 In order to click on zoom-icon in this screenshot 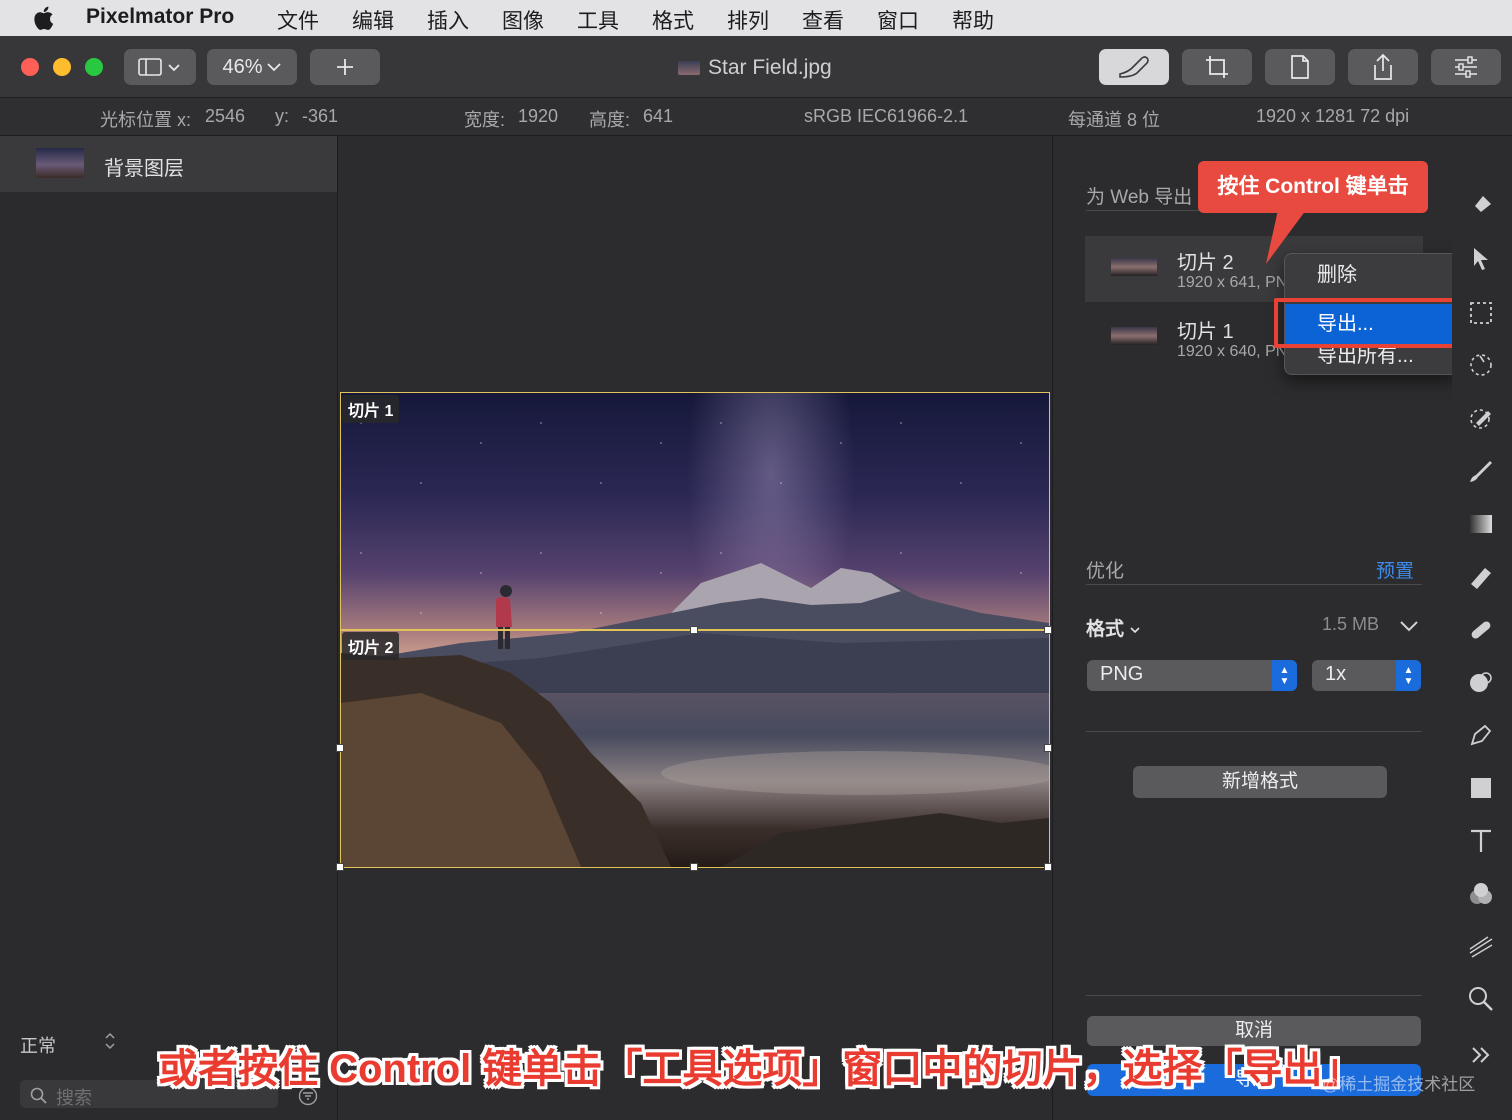, I will do `click(1481, 999)`.